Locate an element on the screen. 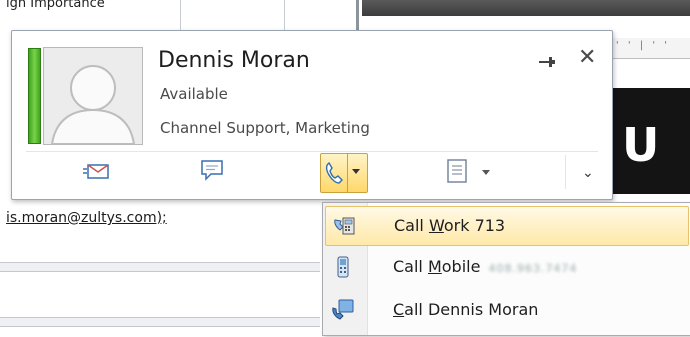 The width and height of the screenshot is (690, 337). email-button is located at coordinates (97, 172).